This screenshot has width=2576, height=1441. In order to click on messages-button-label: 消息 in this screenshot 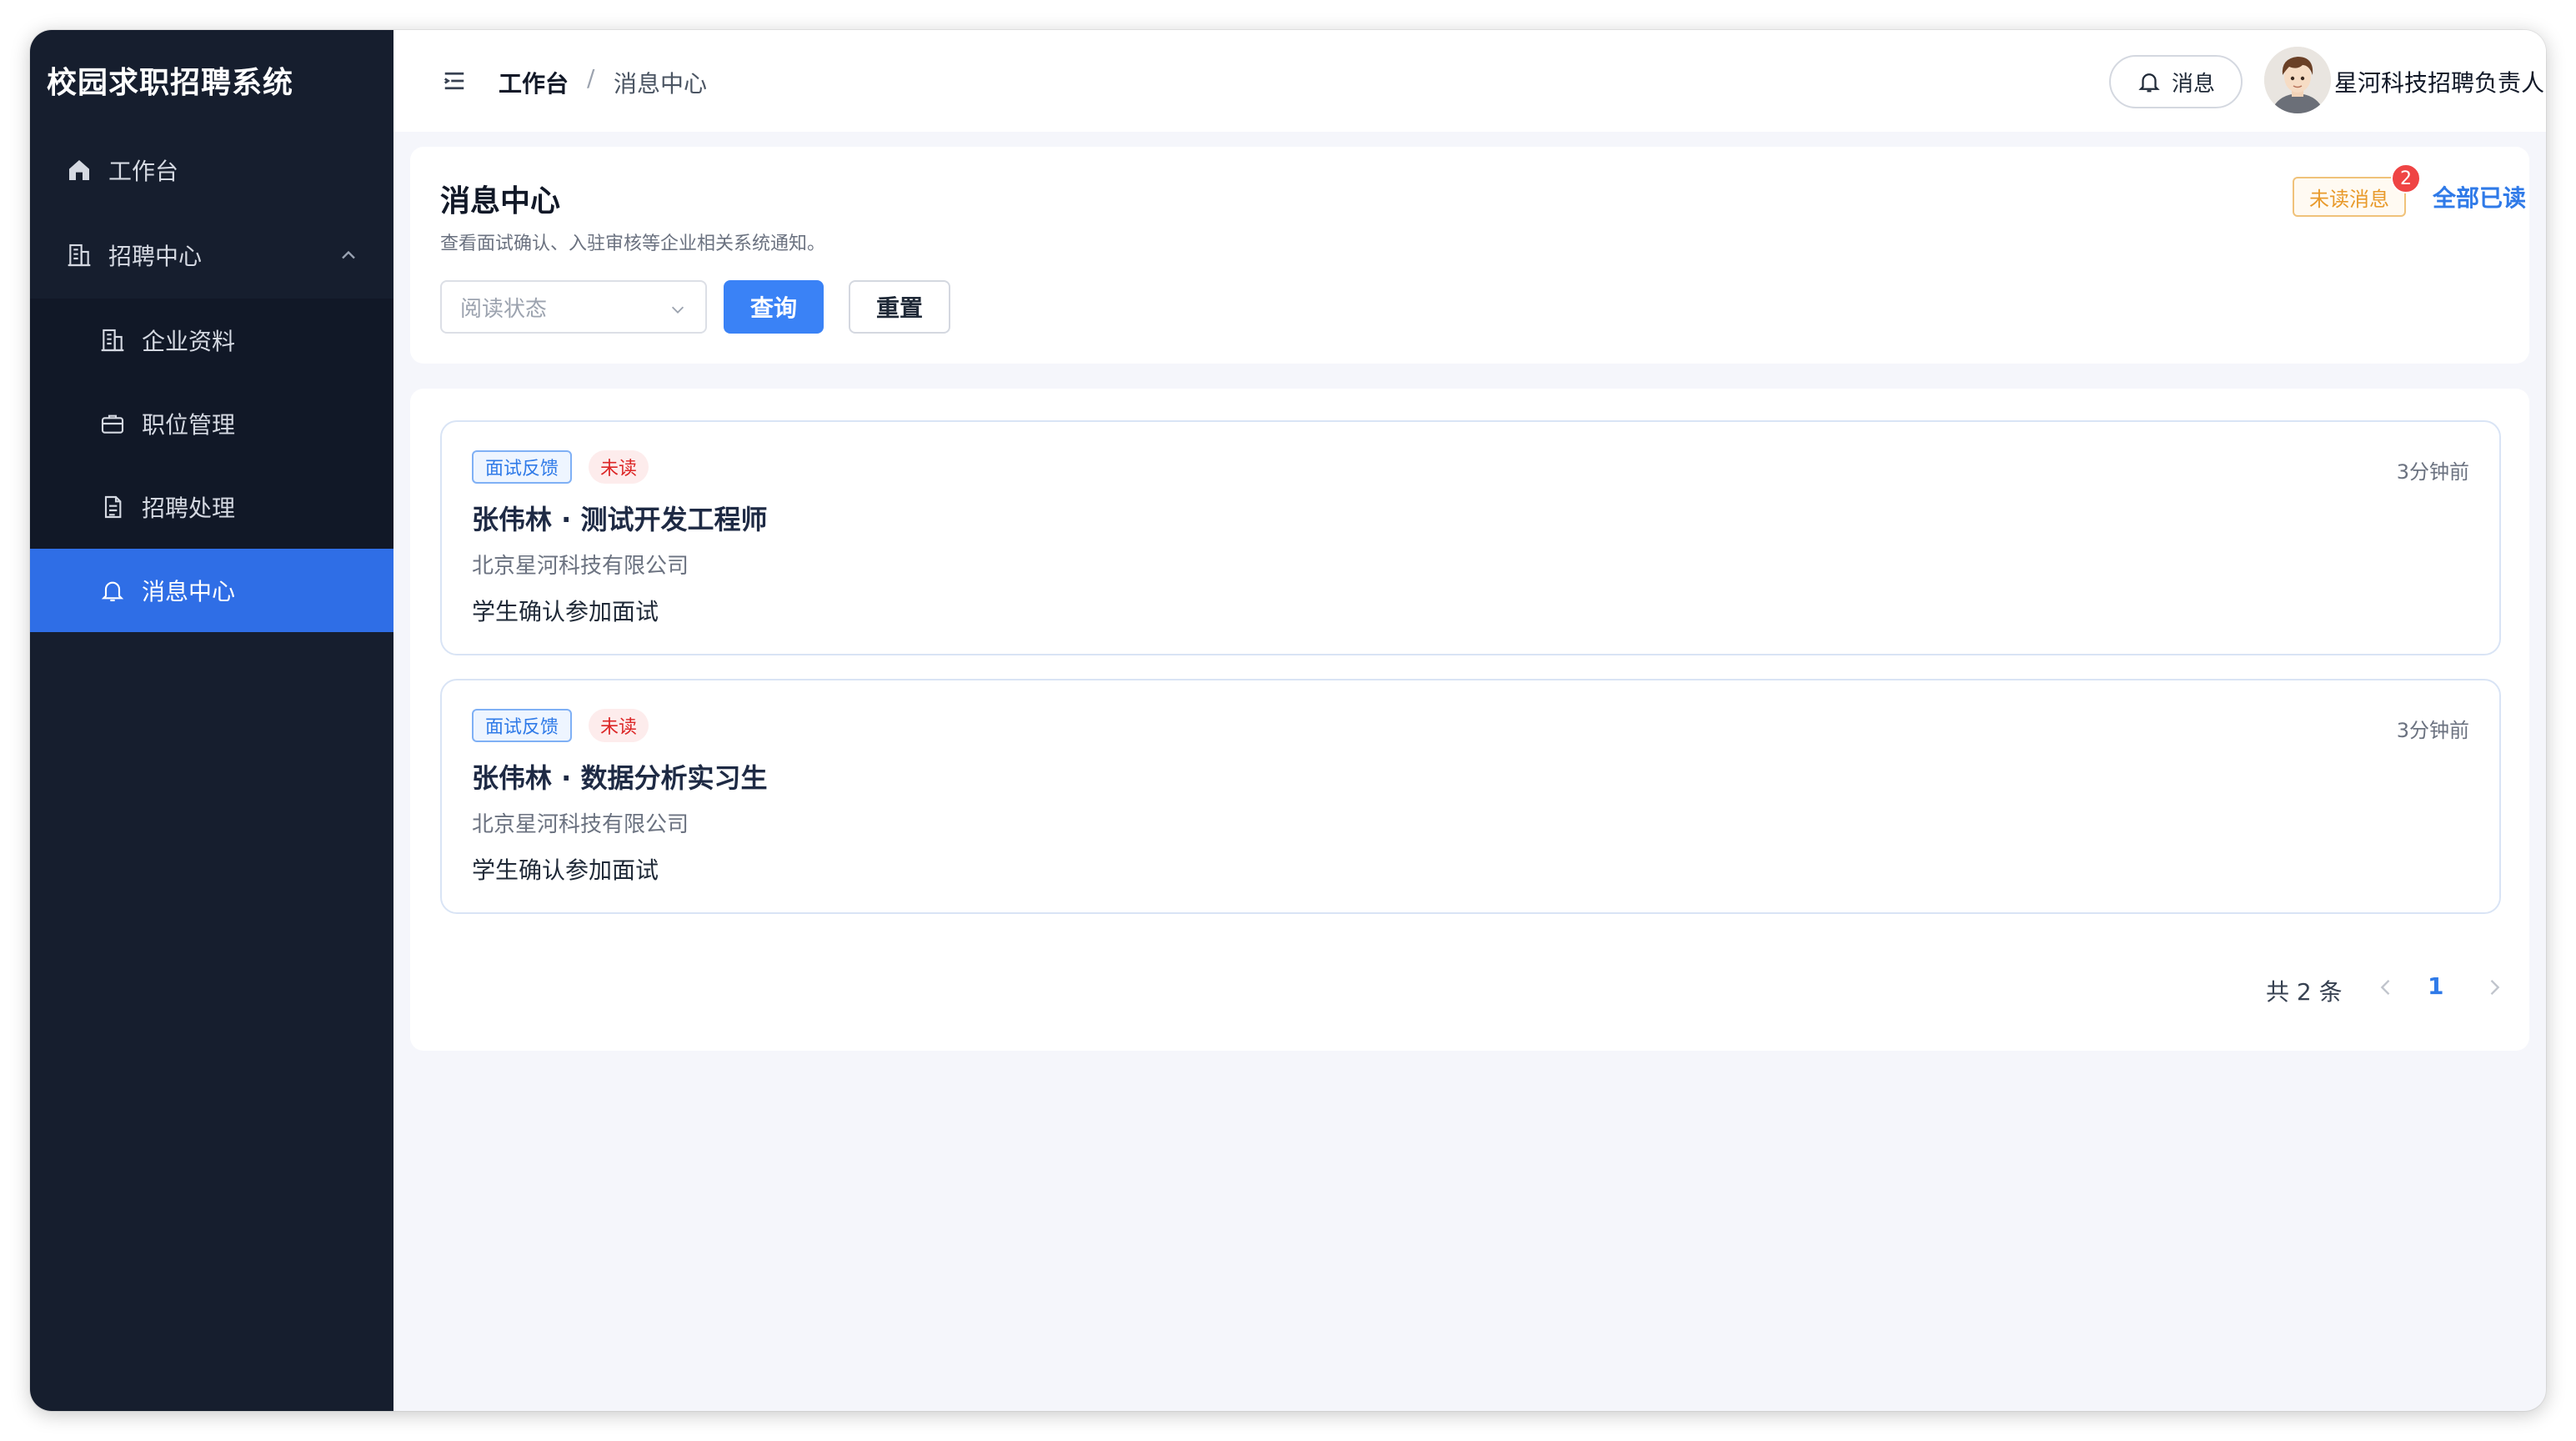, I will do `click(2193, 84)`.